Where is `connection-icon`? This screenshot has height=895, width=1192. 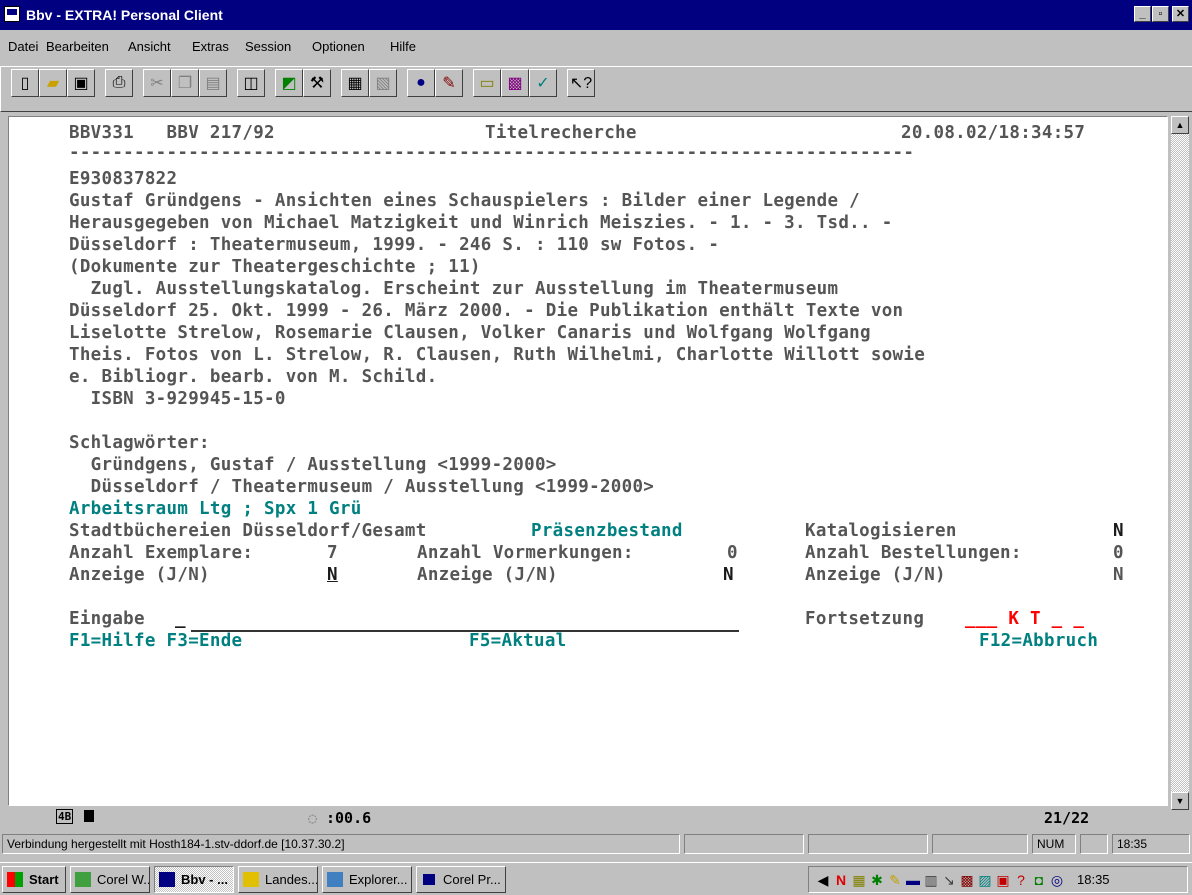 connection-icon is located at coordinates (89, 816).